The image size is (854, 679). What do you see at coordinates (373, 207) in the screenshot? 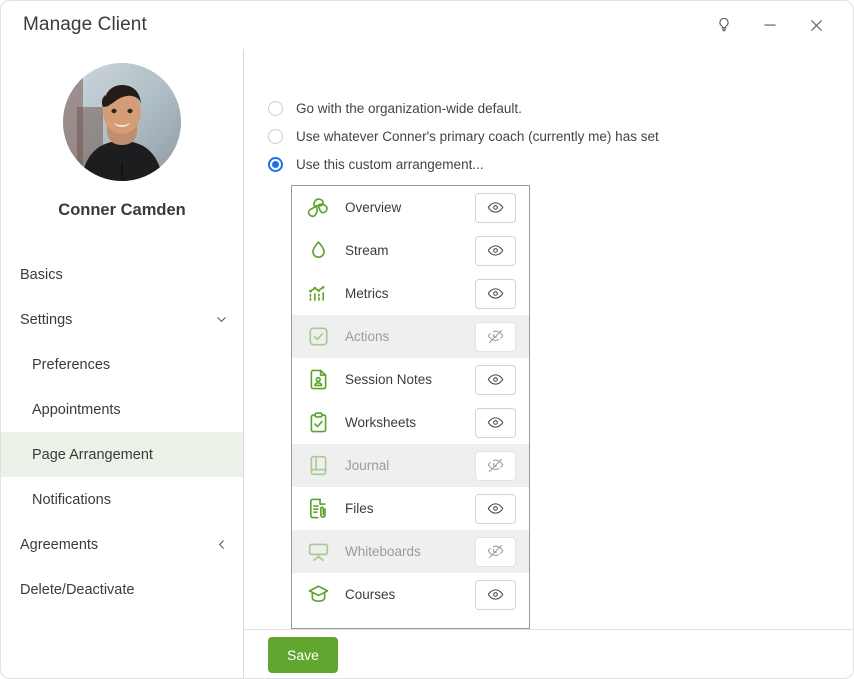
I see `list-item-label: Overview` at bounding box center [373, 207].